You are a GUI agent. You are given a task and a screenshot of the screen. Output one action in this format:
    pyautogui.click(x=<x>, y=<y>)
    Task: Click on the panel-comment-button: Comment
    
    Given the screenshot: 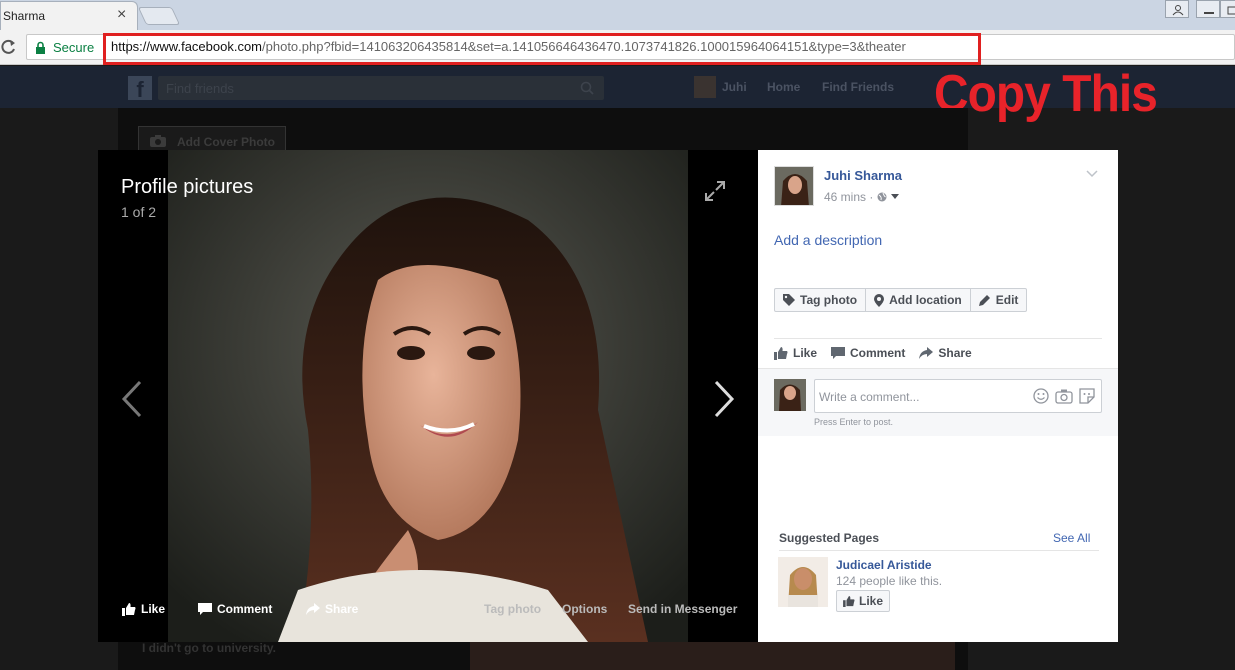 What is the action you would take?
    pyautogui.click(x=868, y=353)
    